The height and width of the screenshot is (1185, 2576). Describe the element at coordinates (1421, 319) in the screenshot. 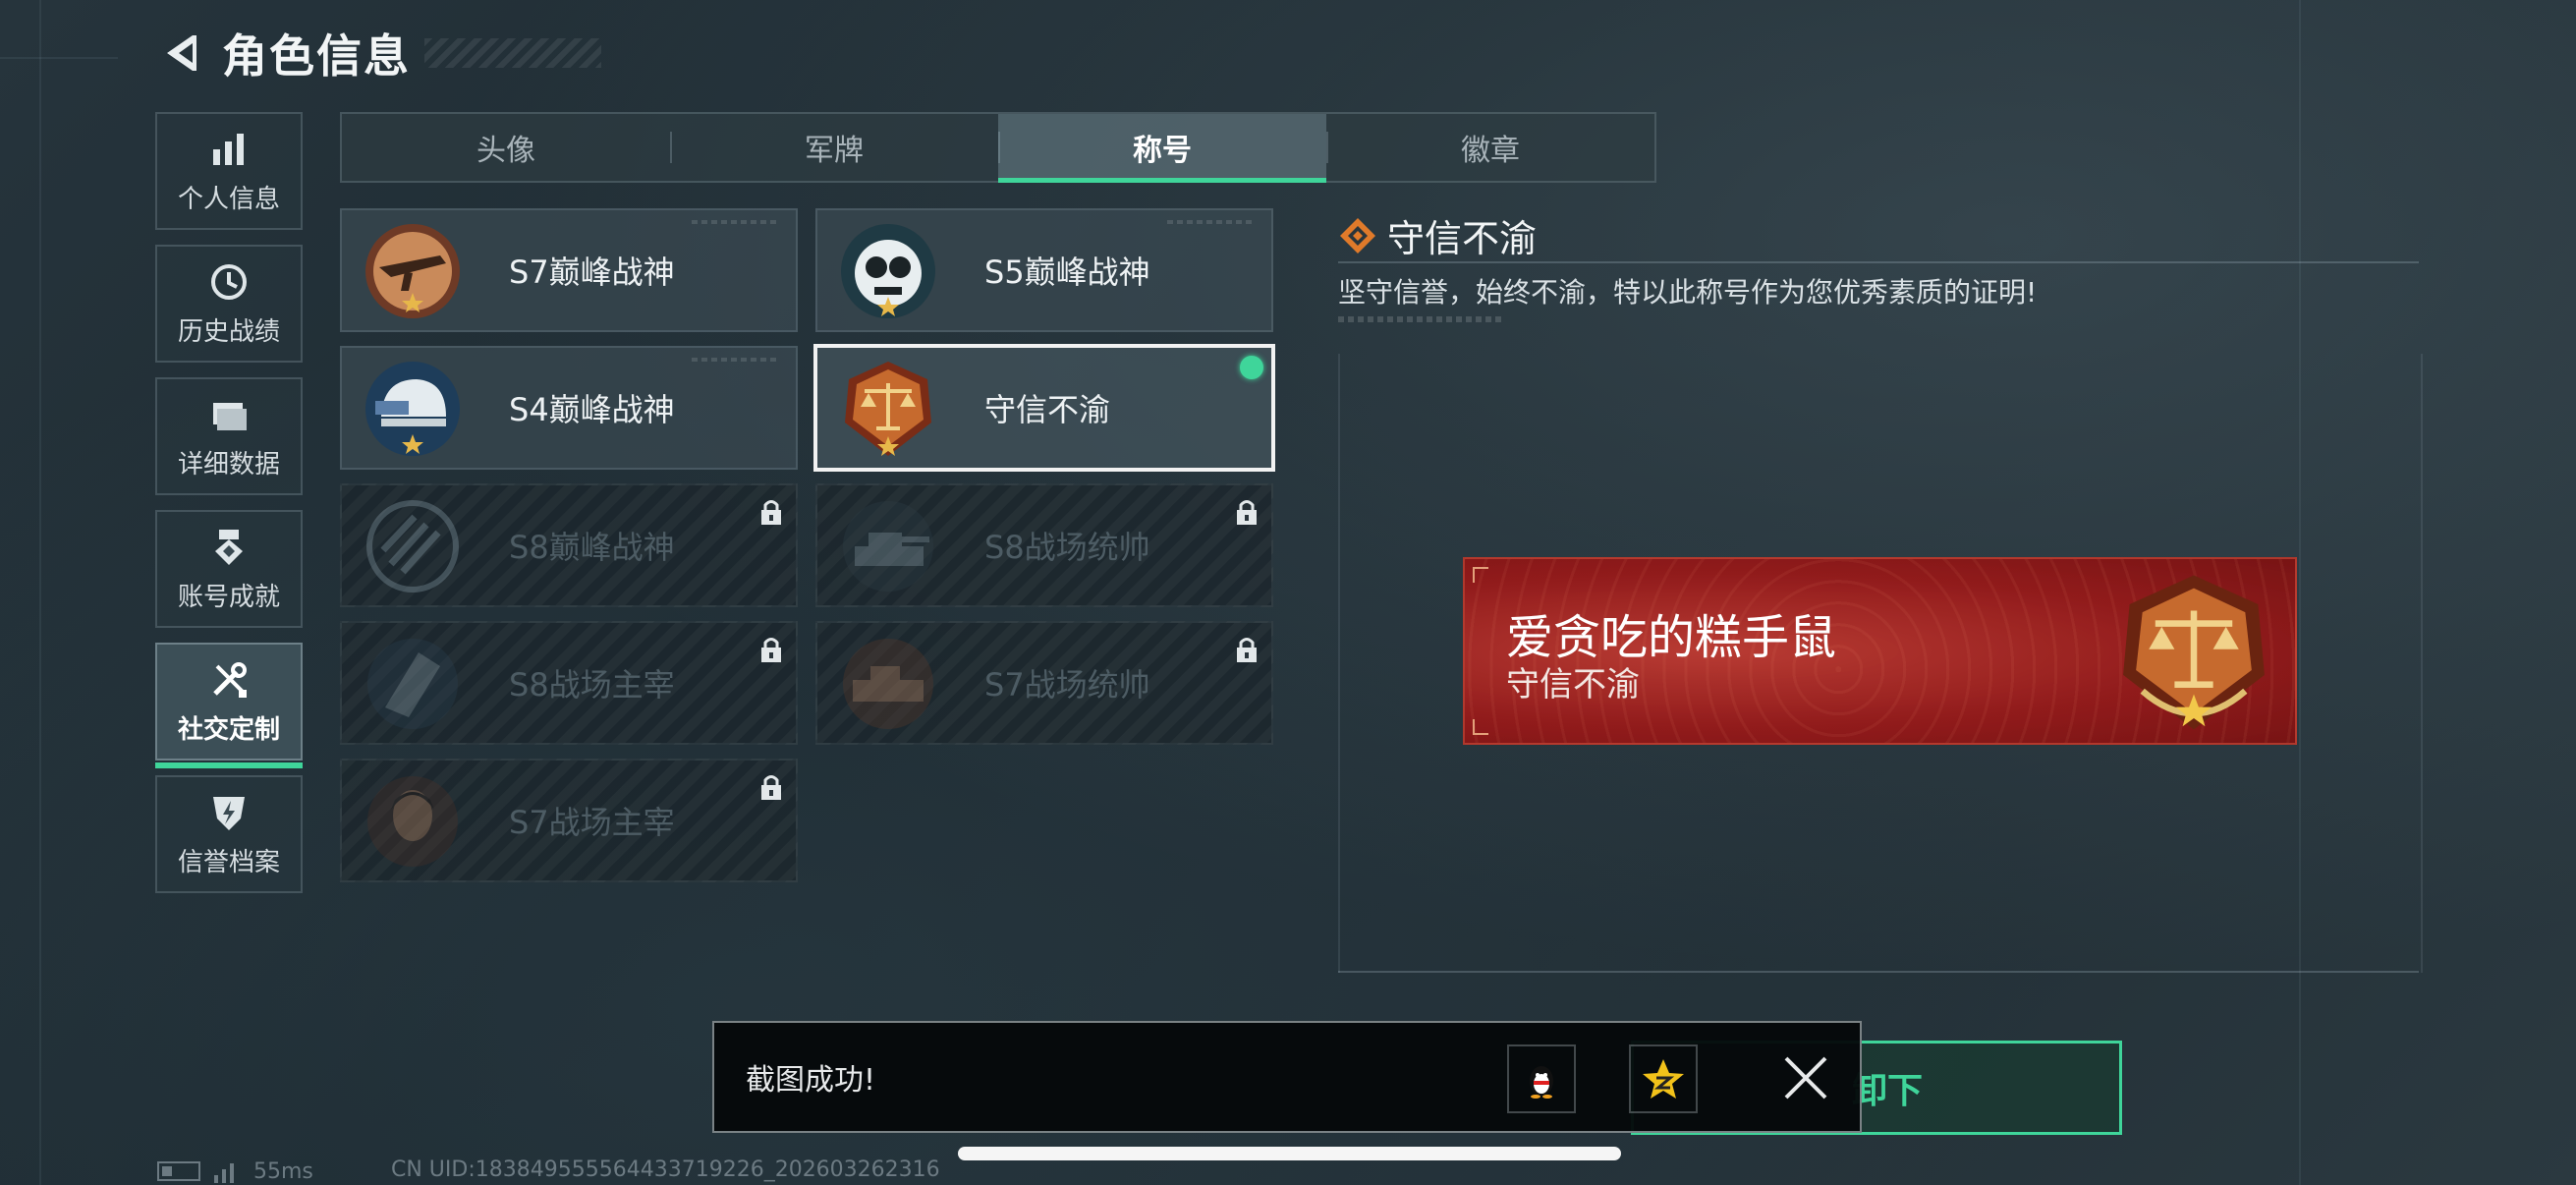

I see `detail-decoration` at that location.